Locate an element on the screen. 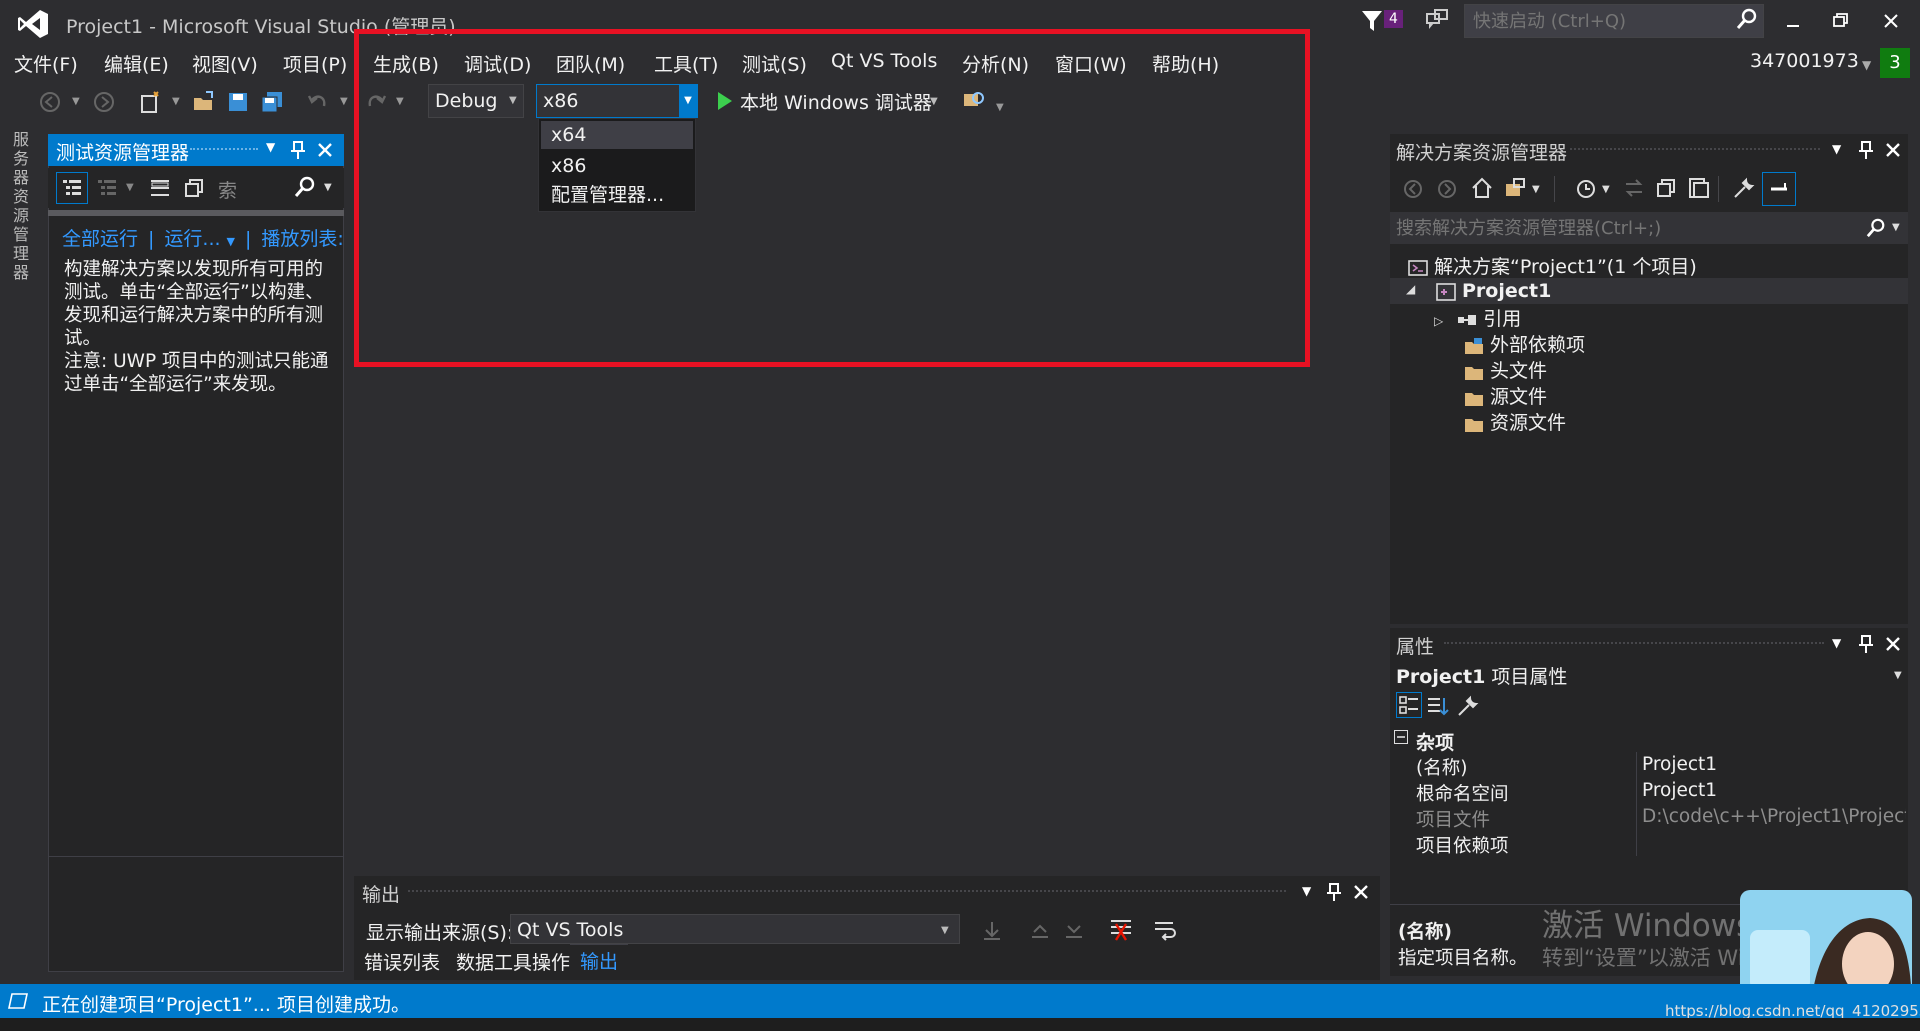  collapse-section-icon is located at coordinates (1401, 737).